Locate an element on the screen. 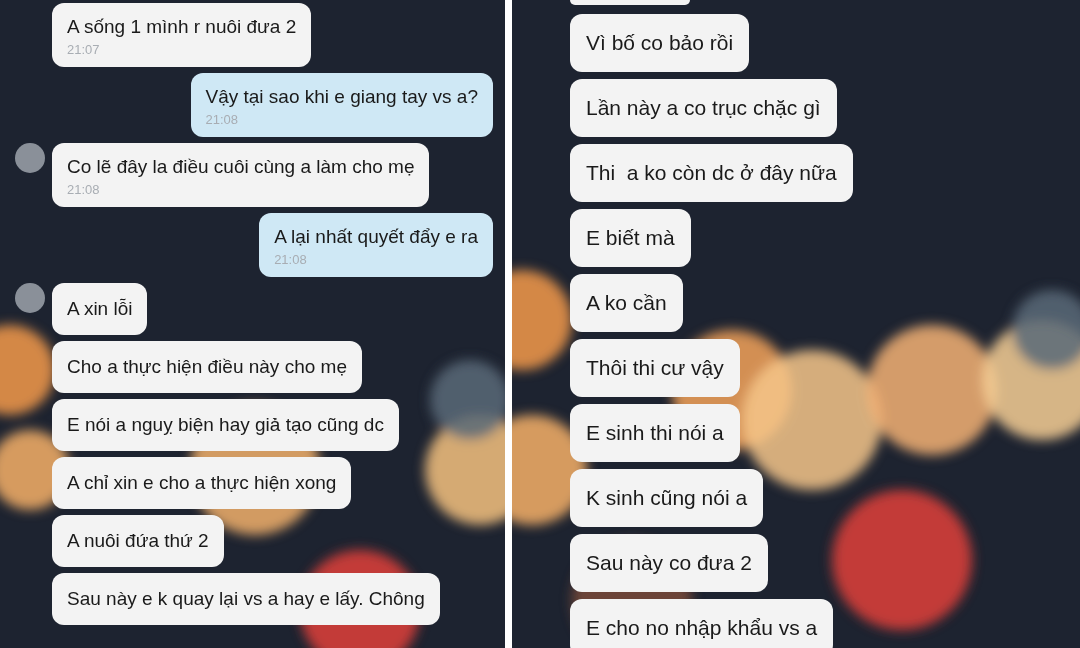 Image resolution: width=1080 pixels, height=648 pixels. message-text: Sau này e k quay lại vs a hay e lấy. Chông is located at coordinates (246, 599).